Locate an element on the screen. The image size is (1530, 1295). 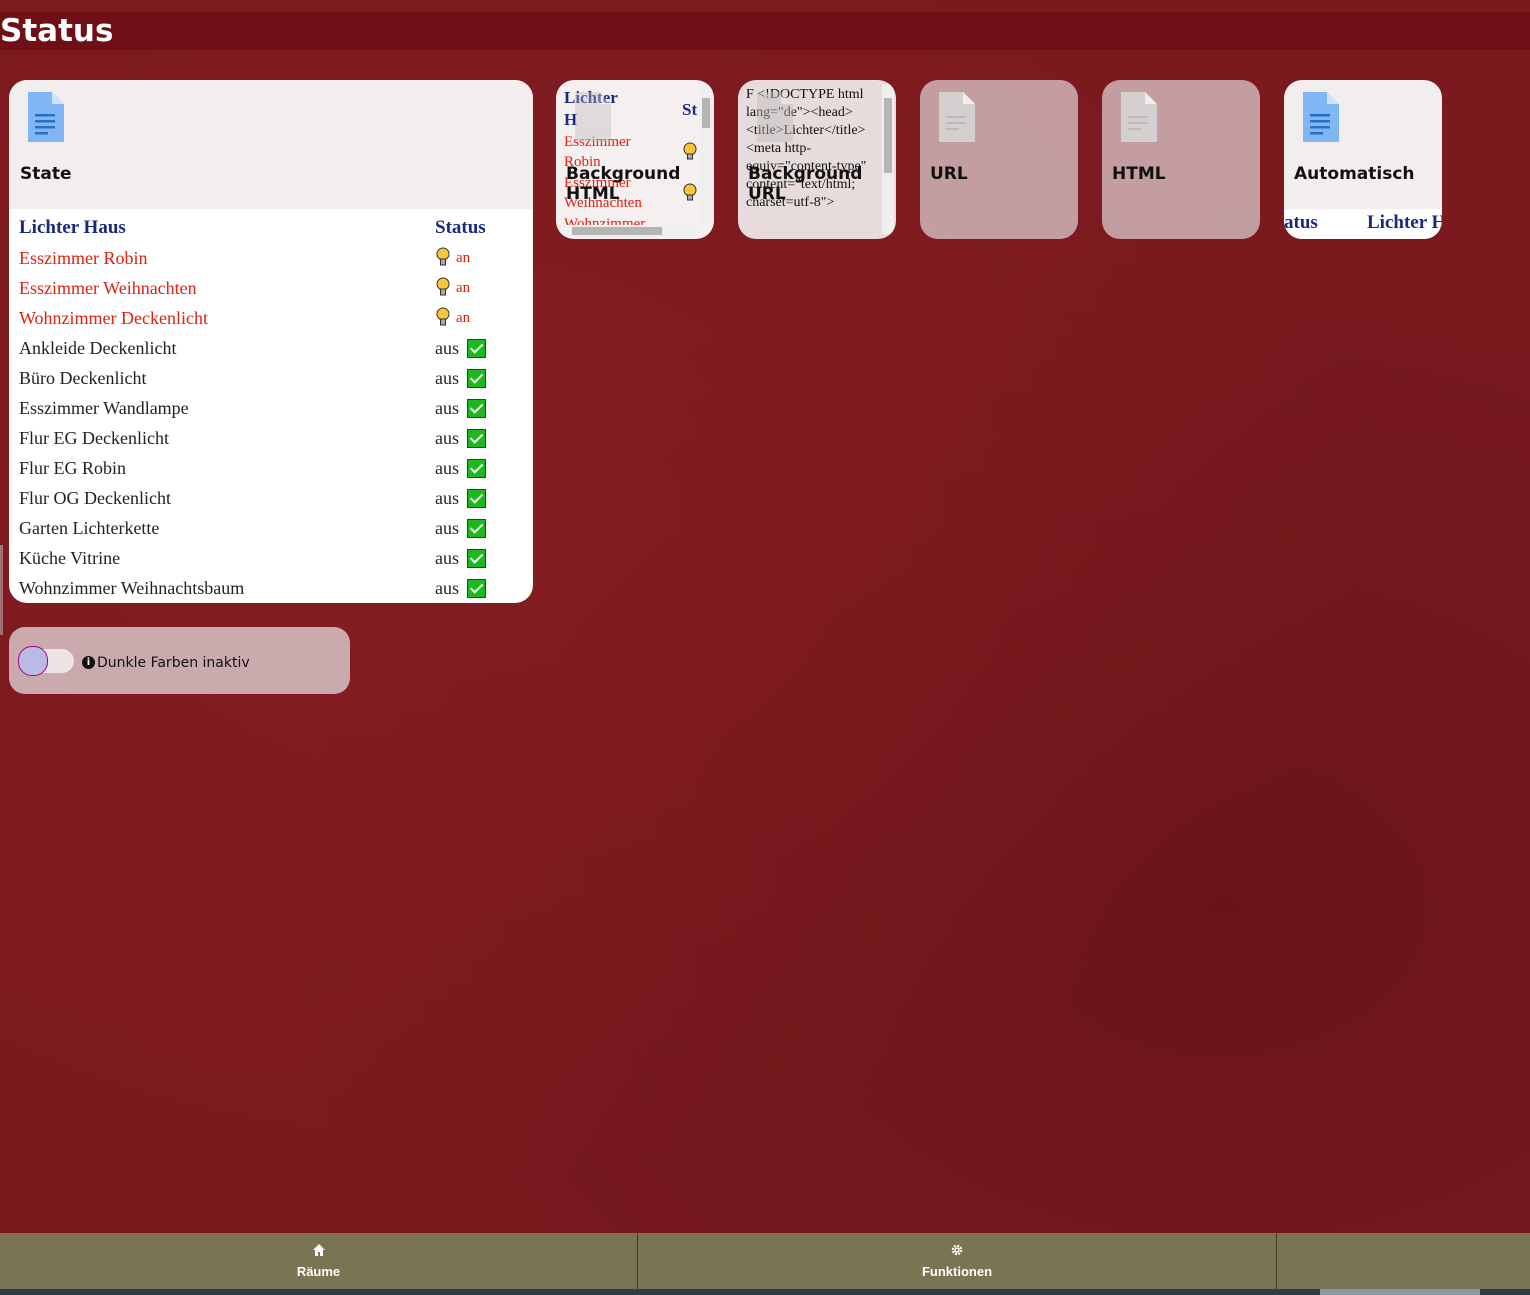
nav-item-raeume: Räume is located at coordinates (318, 1261).